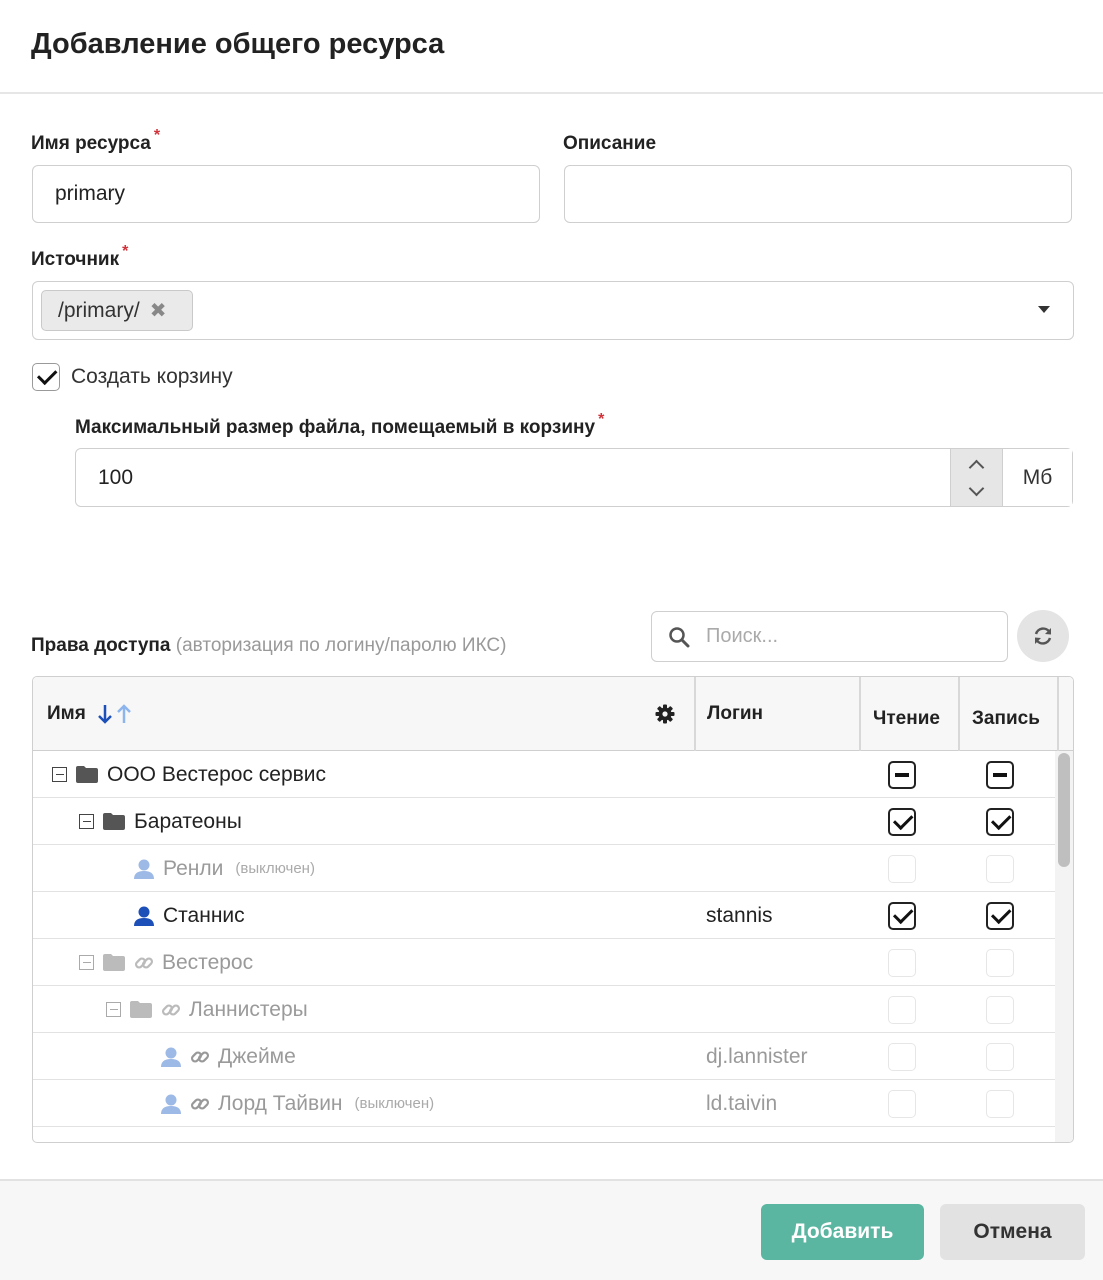  I want to click on resource-name-label: Имя ресурса *, so click(95, 141).